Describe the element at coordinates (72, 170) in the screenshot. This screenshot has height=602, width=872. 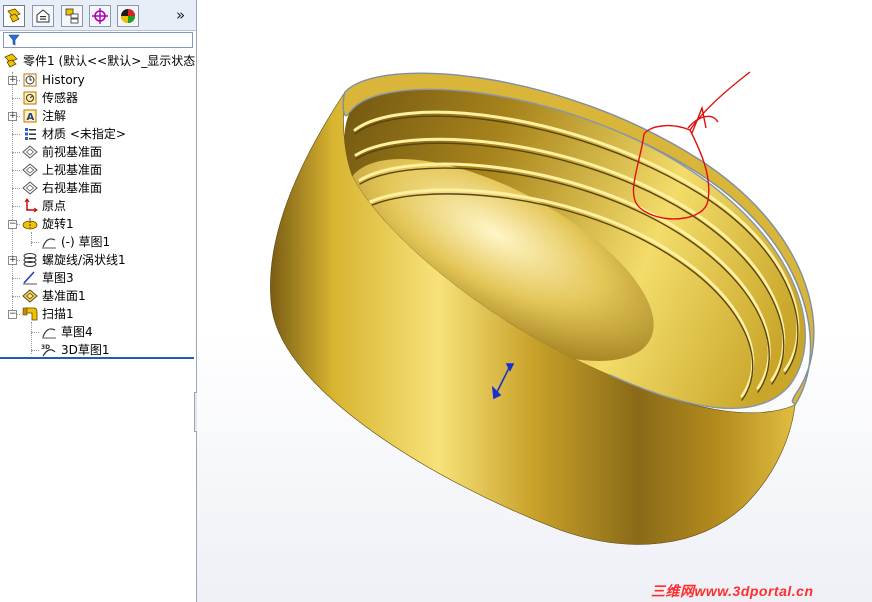
I see `tree-item-label: 上视基准面` at that location.